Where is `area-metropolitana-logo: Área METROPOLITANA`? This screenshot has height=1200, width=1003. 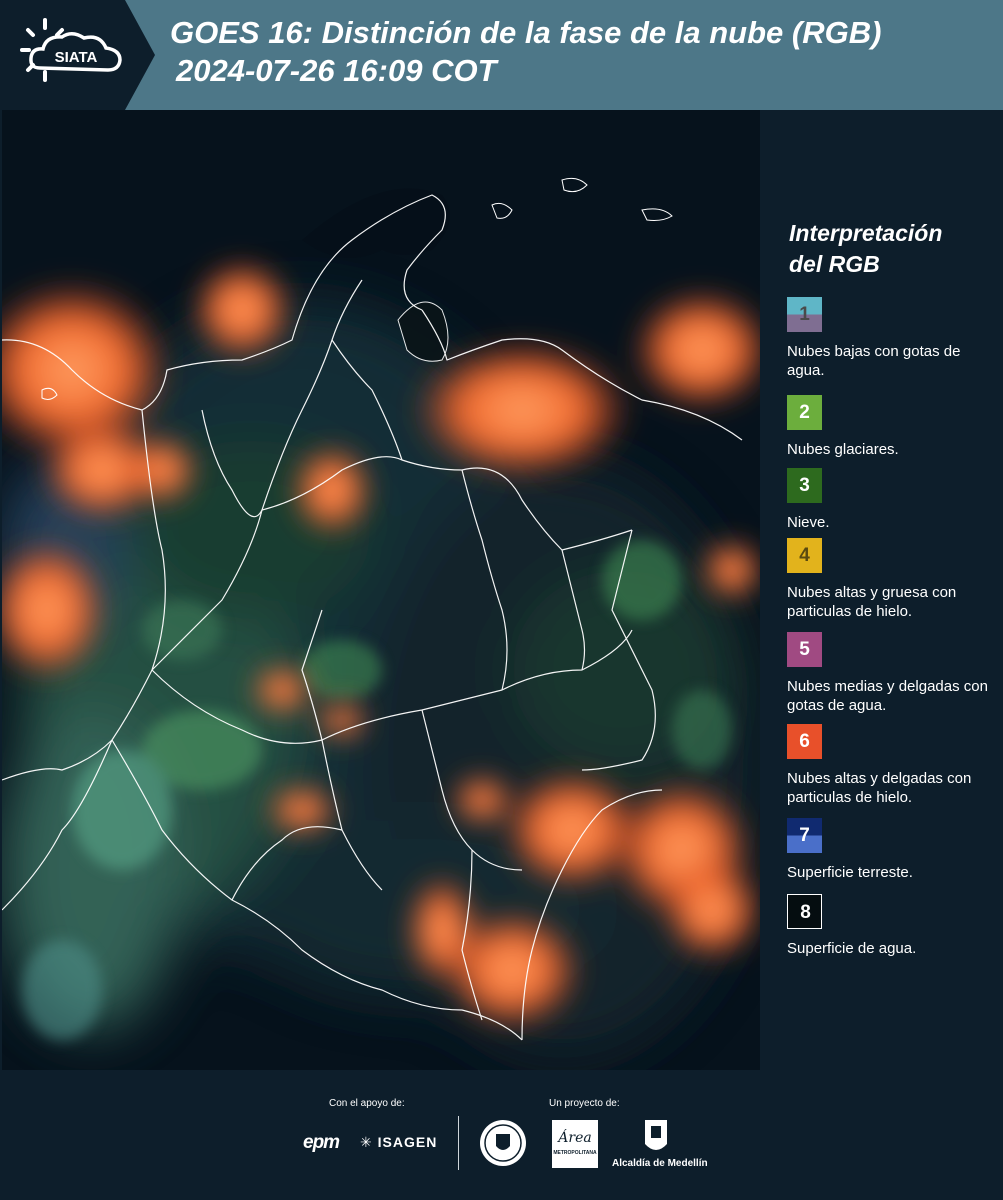
area-metropolitana-logo: Área METROPOLITANA is located at coordinates (575, 1144).